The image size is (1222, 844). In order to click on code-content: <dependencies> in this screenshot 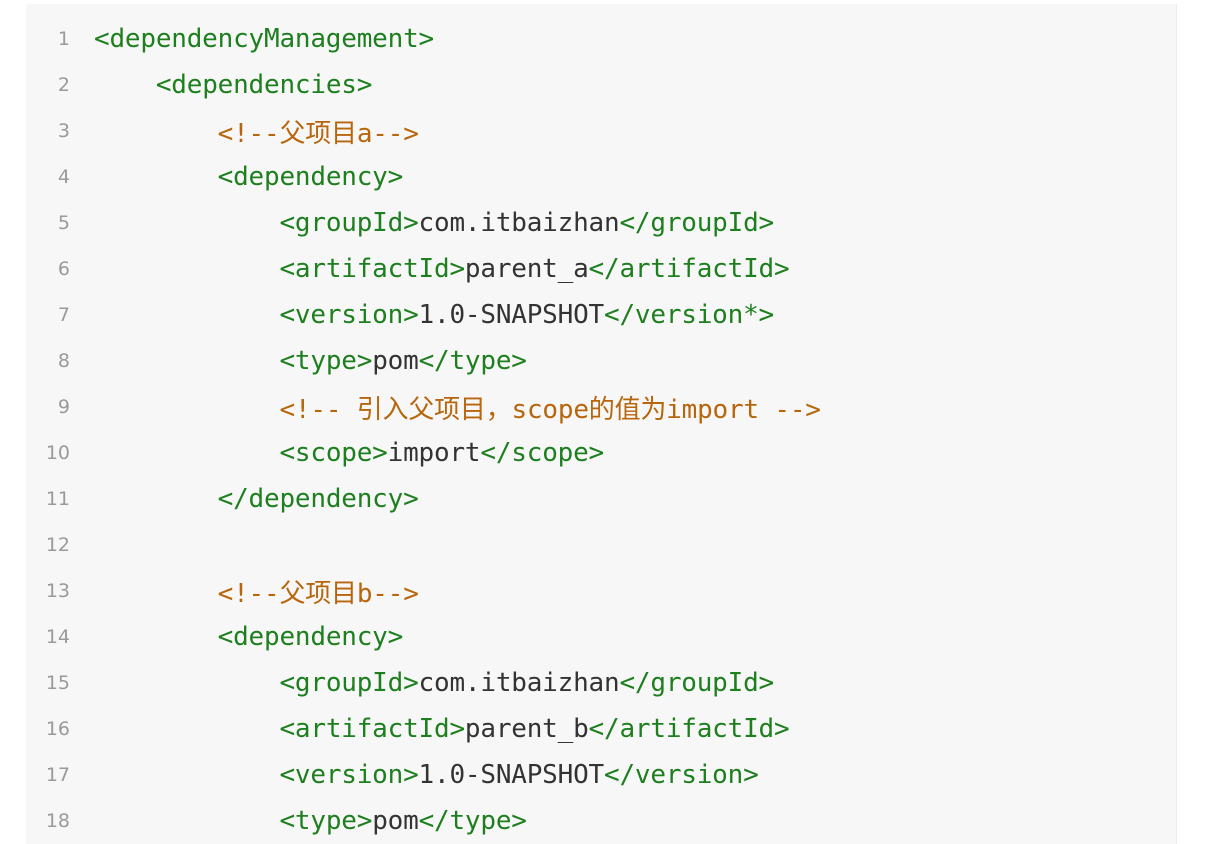, I will do `click(233, 85)`.